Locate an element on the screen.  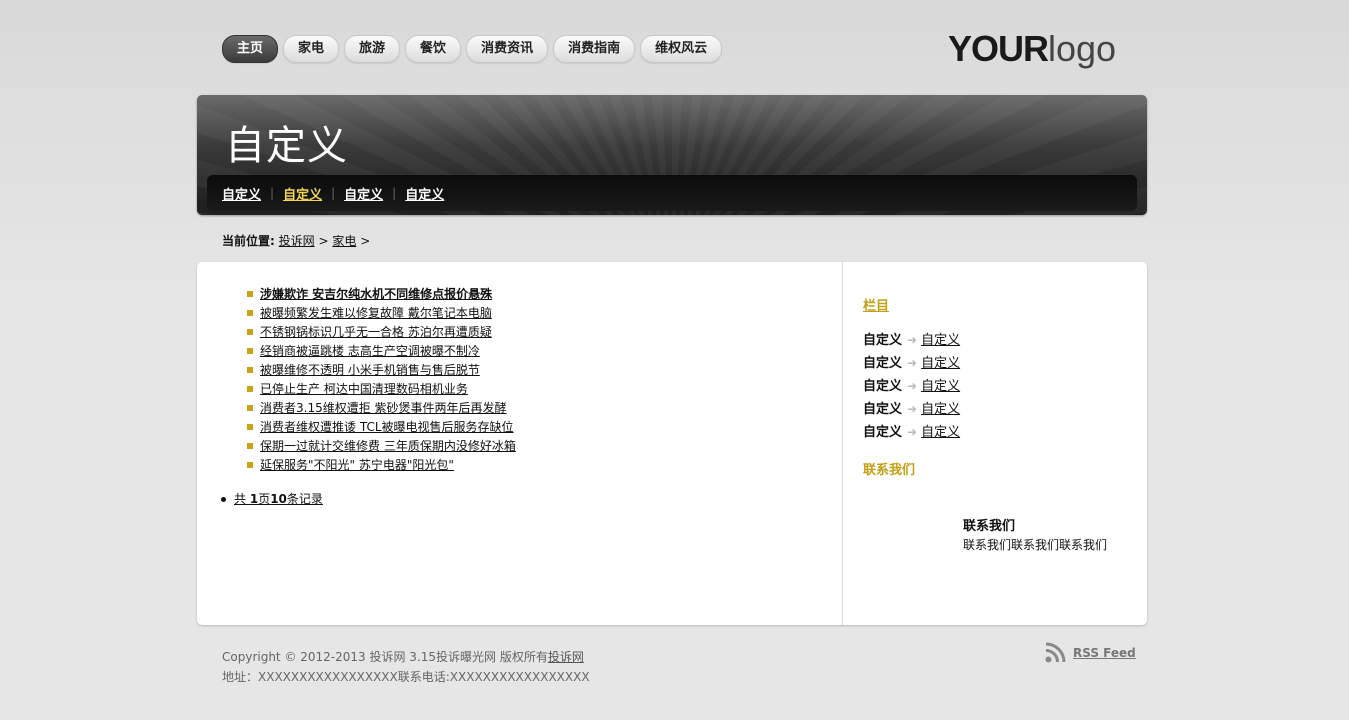
vertical-divider is located at coordinates (842, 443).